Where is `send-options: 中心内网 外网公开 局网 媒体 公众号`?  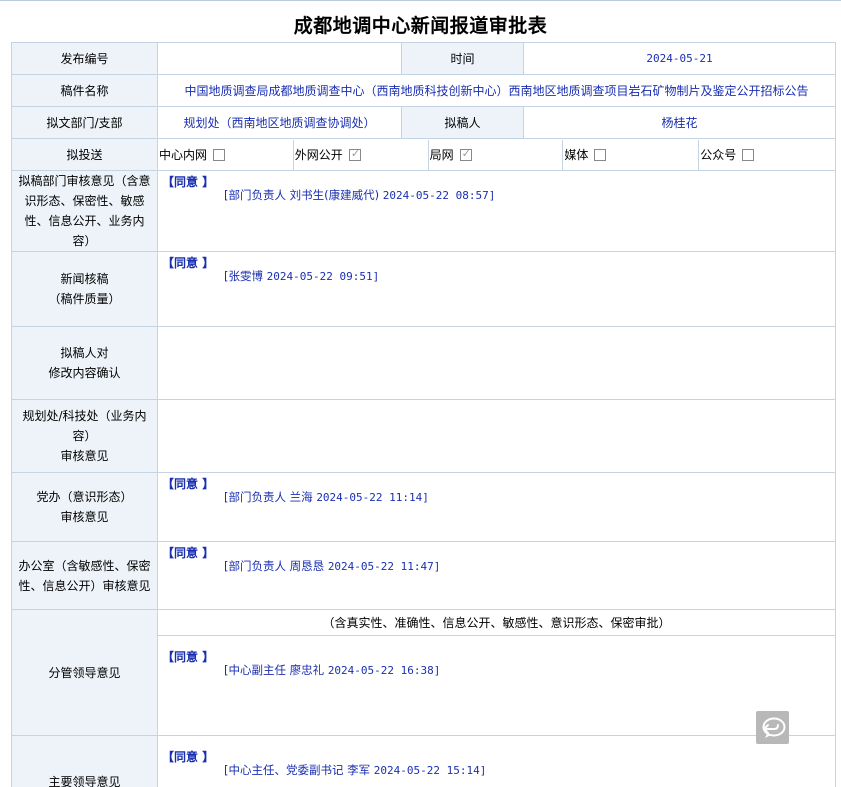 send-options: 中心内网 外网公开 局网 媒体 公众号 is located at coordinates (496, 154).